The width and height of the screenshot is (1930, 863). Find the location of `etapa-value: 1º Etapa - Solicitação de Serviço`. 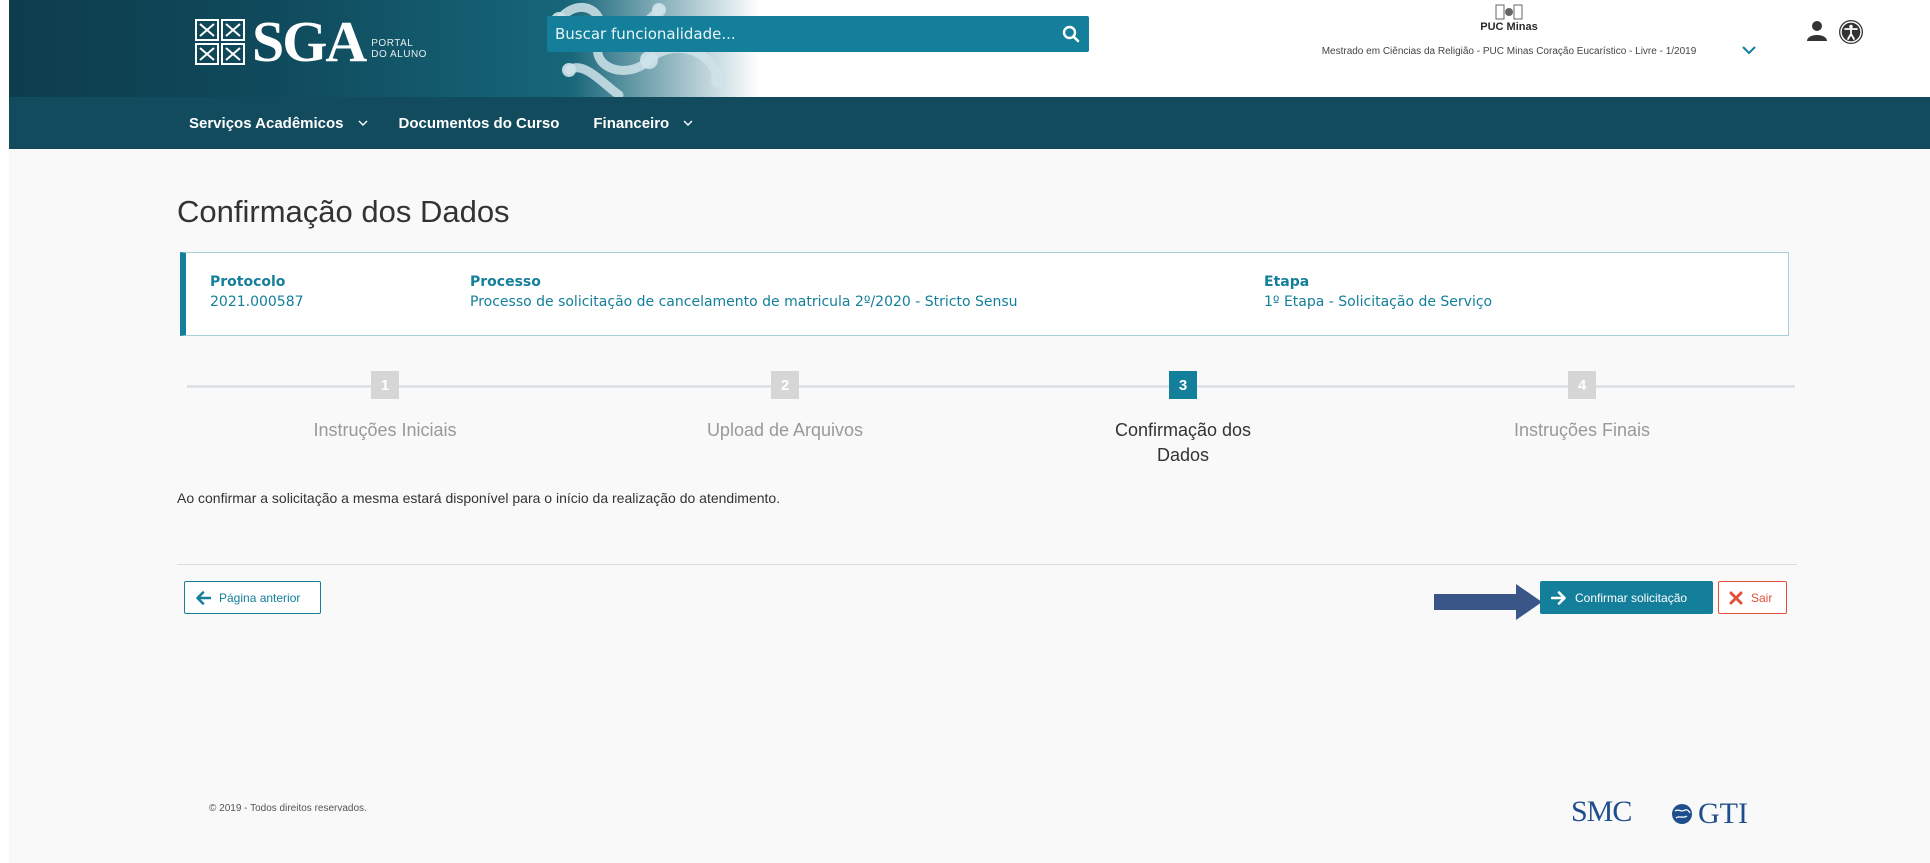

etapa-value: 1º Etapa - Solicitação de Serviço is located at coordinates (1378, 302).